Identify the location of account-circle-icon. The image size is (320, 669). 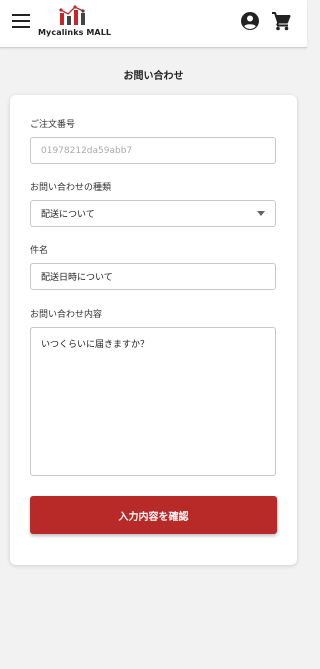
(250, 21).